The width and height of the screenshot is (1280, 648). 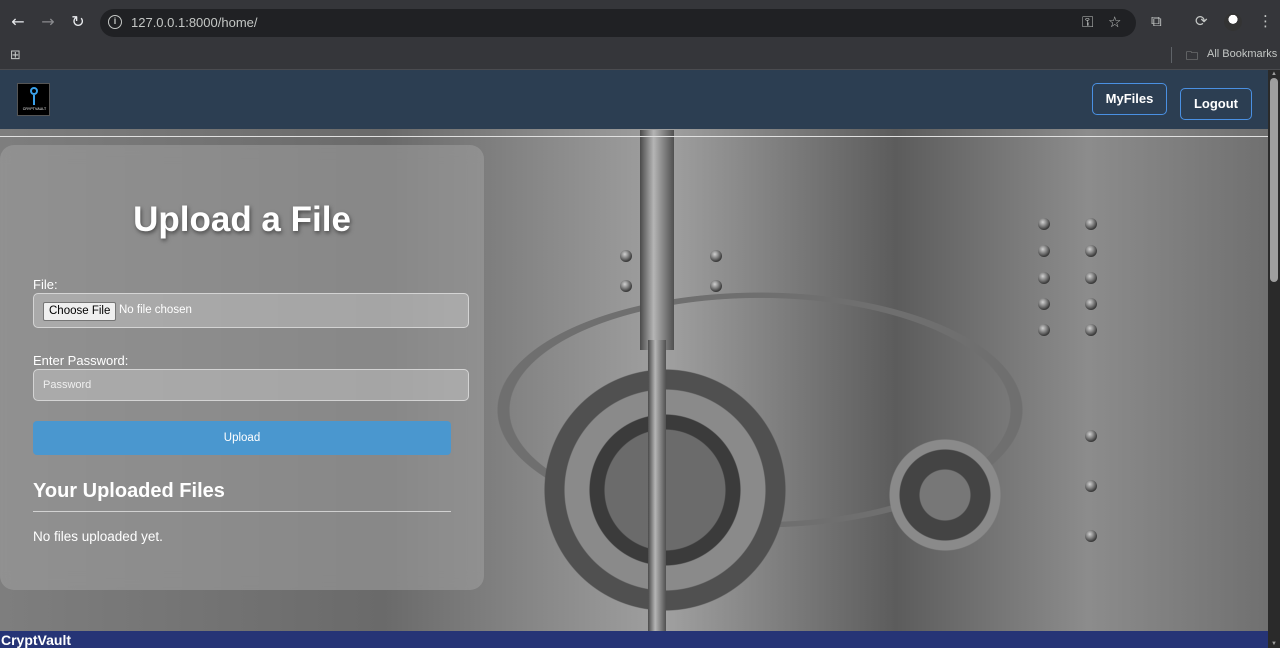 What do you see at coordinates (1274, 74) in the screenshot?
I see `scroll-up-icon: ▲` at bounding box center [1274, 74].